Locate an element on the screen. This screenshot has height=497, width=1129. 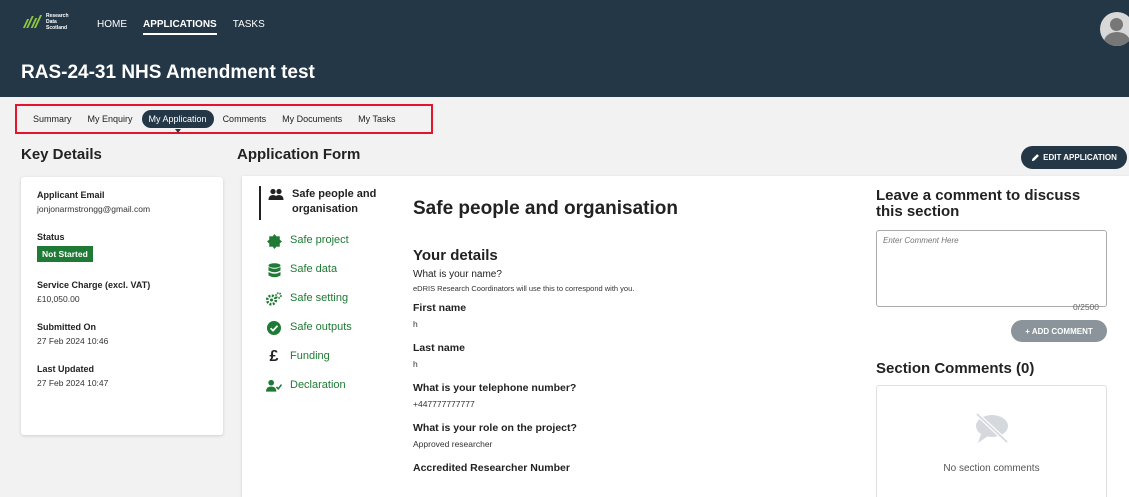
nav-tasks: TASKS is located at coordinates (249, 27).